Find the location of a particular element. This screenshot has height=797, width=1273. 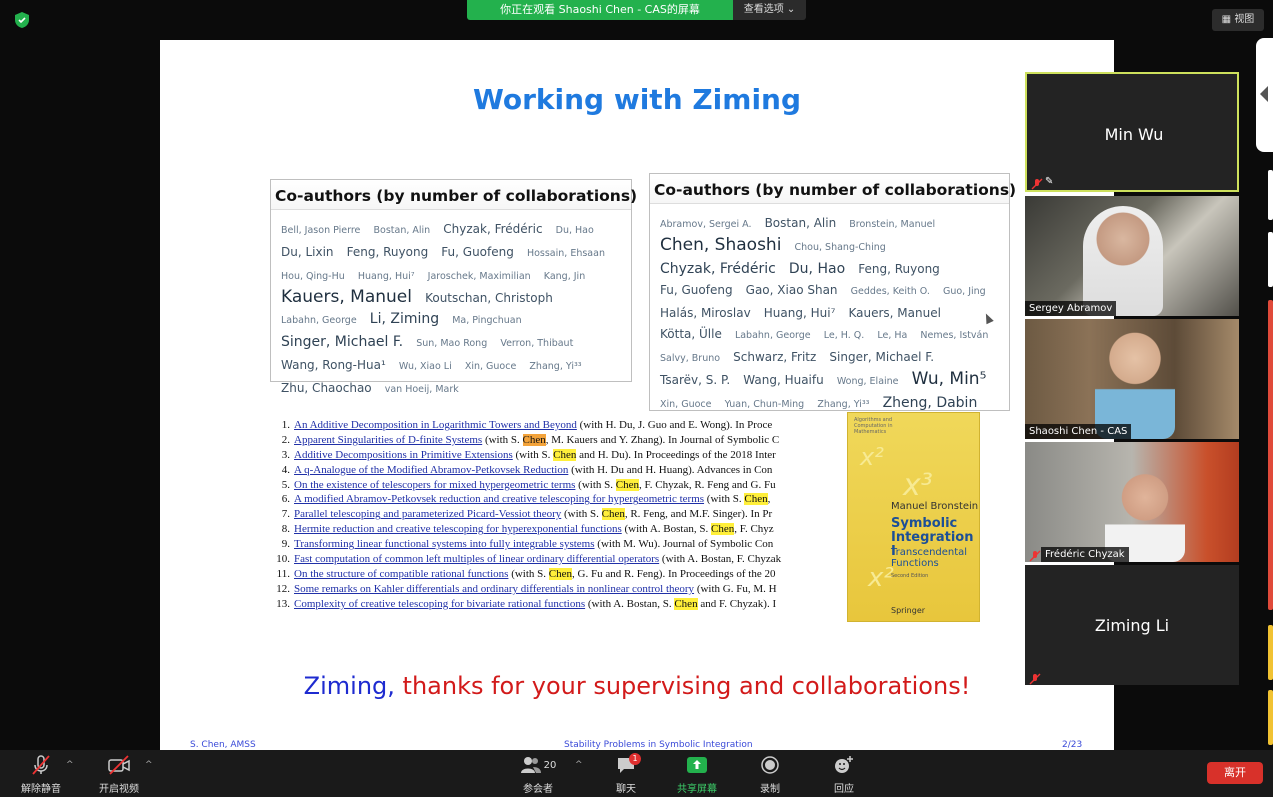

coauthor-name: Chou, Shang-Ching is located at coordinates (840, 247).